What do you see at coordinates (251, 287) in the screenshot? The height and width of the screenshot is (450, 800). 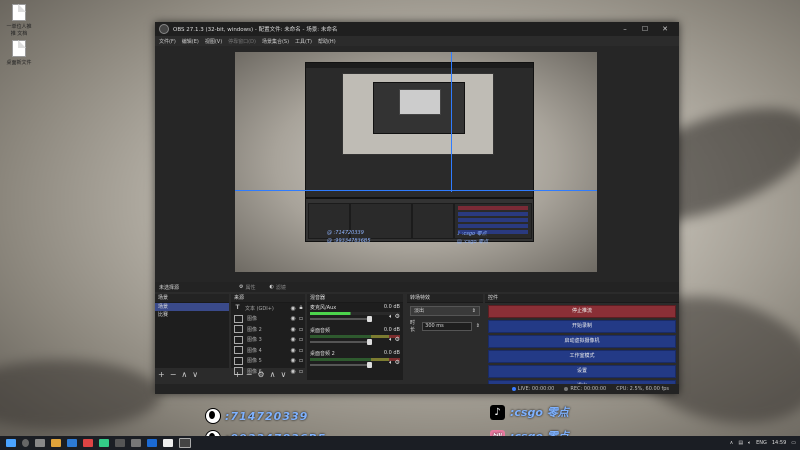 I see `properties-button: 属性` at bounding box center [251, 287].